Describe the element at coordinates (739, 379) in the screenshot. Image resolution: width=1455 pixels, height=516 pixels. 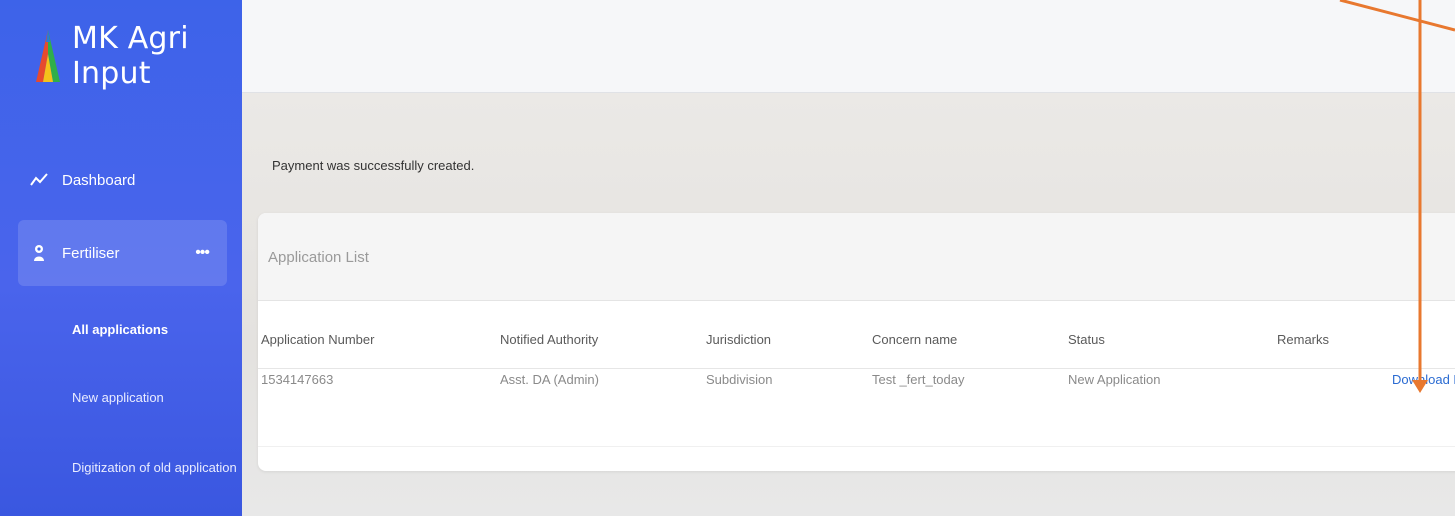
I see `cell-jurisdiction: Subdivision` at that location.